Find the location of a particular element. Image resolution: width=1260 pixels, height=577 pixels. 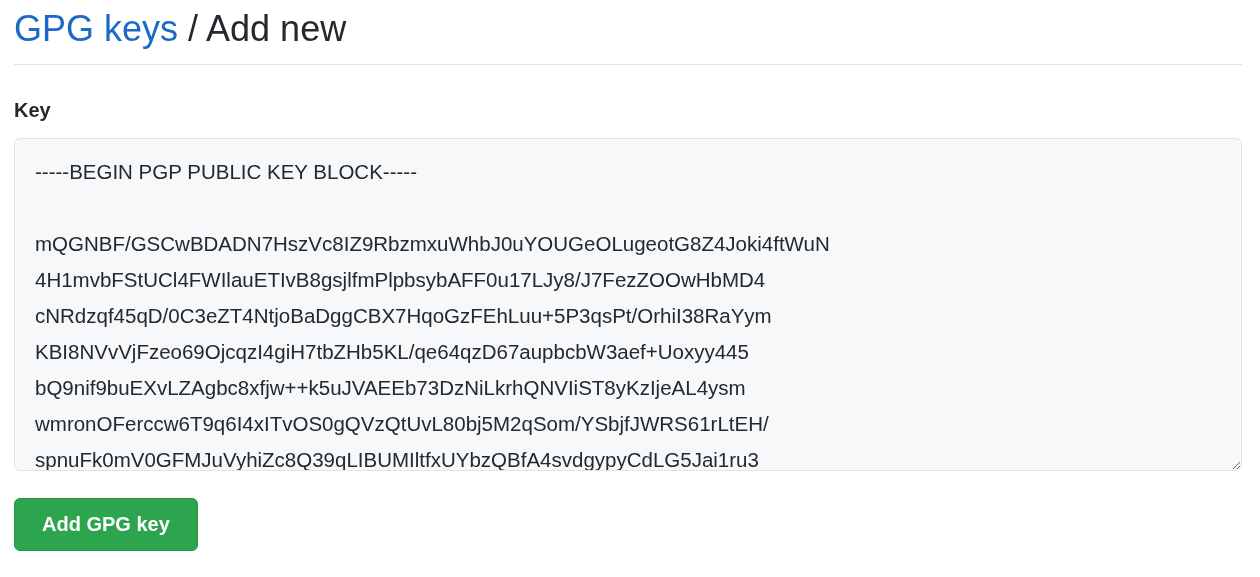

add-key-button: Add GPG key is located at coordinates (106, 524).